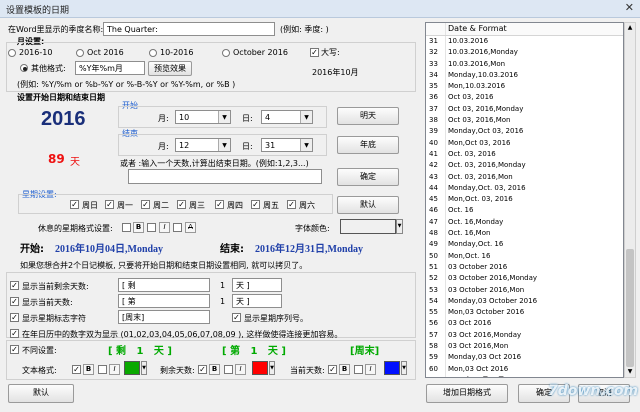 Image resolution: width=640 pixels, height=412 pixels. What do you see at coordinates (114, 369) in the screenshot?
I see `textfmt-italic-icon: I` at bounding box center [114, 369].